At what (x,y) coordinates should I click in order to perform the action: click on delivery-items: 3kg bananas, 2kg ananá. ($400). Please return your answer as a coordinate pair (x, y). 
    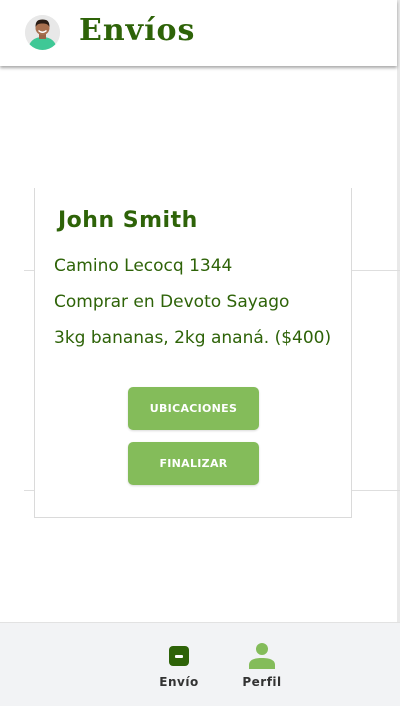
    Looking at the image, I should click on (193, 338).